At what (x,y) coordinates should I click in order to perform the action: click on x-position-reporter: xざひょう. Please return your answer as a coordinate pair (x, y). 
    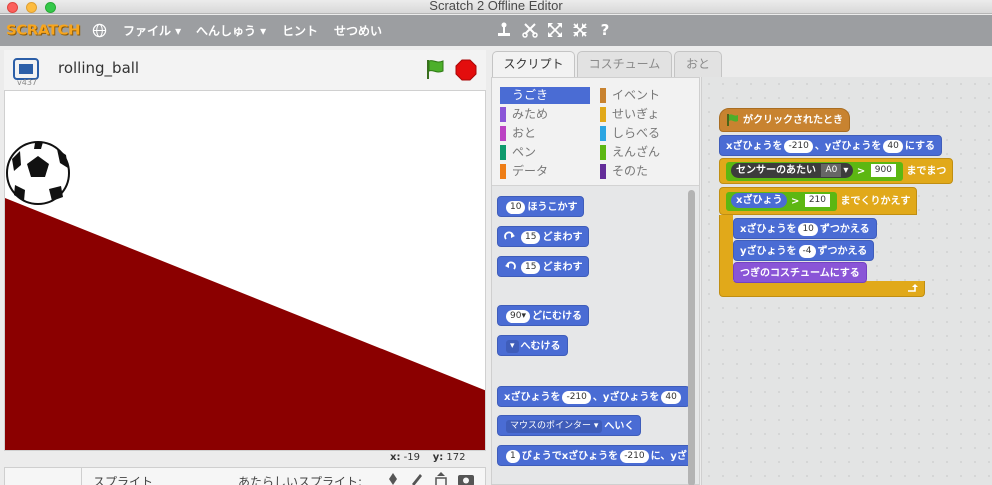
    Looking at the image, I should click on (759, 200).